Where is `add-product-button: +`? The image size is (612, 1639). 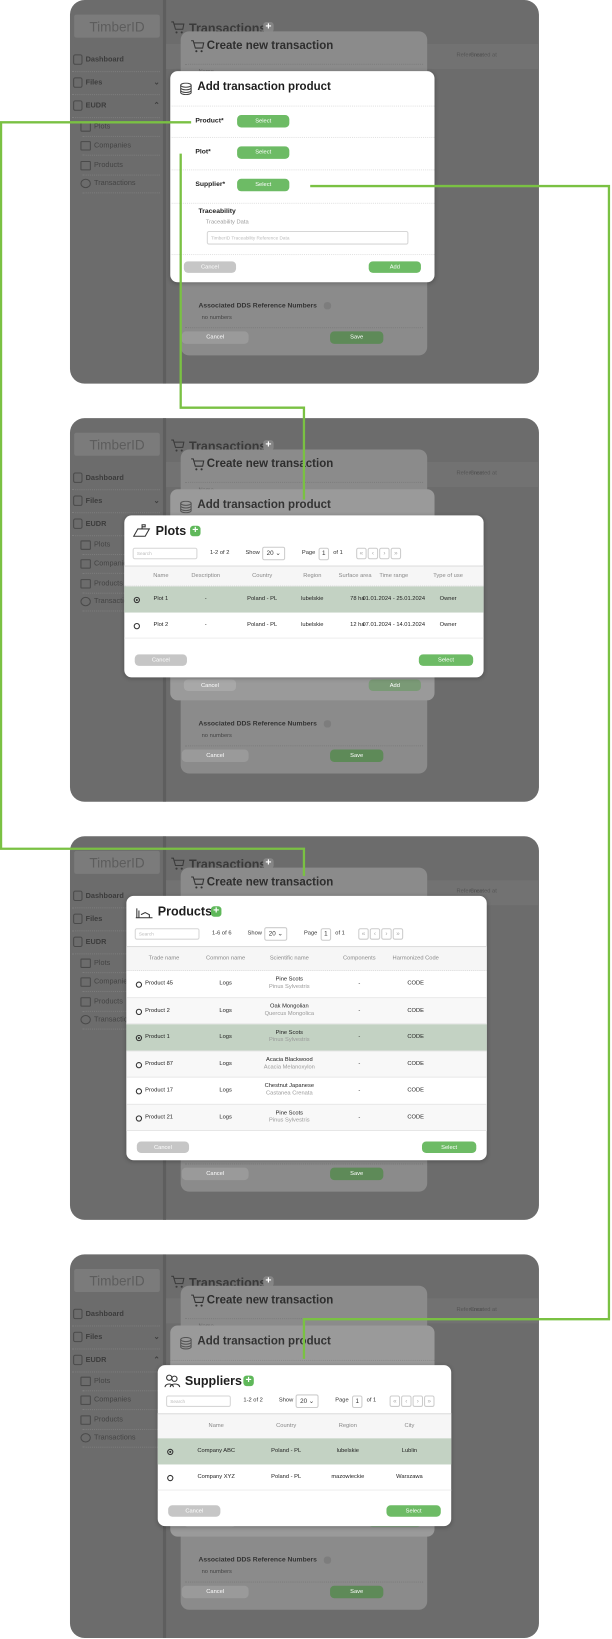
add-product-button: + is located at coordinates (216, 911).